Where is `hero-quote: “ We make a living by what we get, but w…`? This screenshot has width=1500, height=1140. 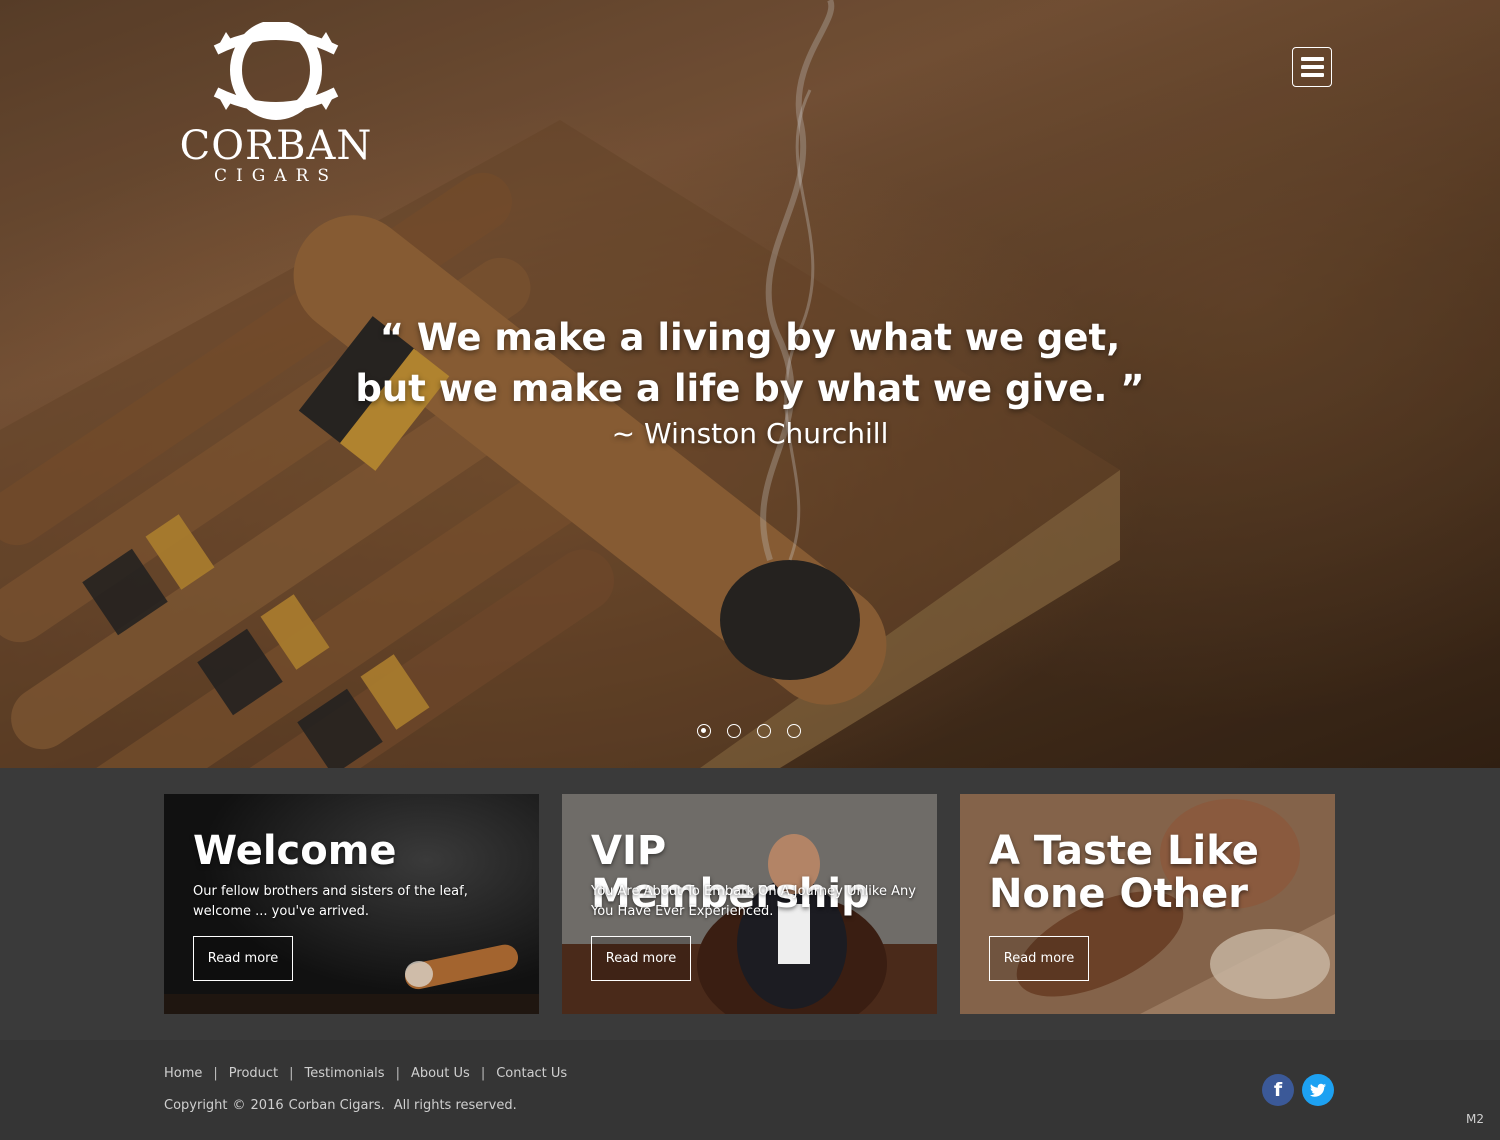 hero-quote: “ We make a living by what we get, but w… is located at coordinates (750, 363).